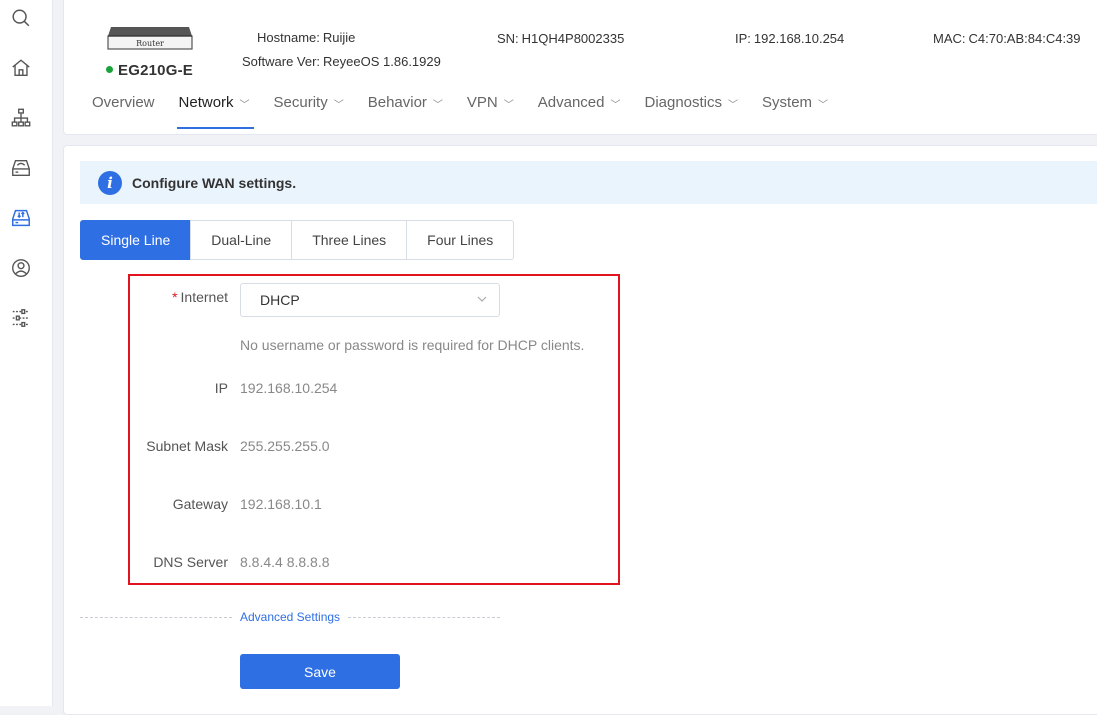 The width and height of the screenshot is (1097, 715). I want to click on hostname-info: Hostname: Ruijie, so click(306, 37).